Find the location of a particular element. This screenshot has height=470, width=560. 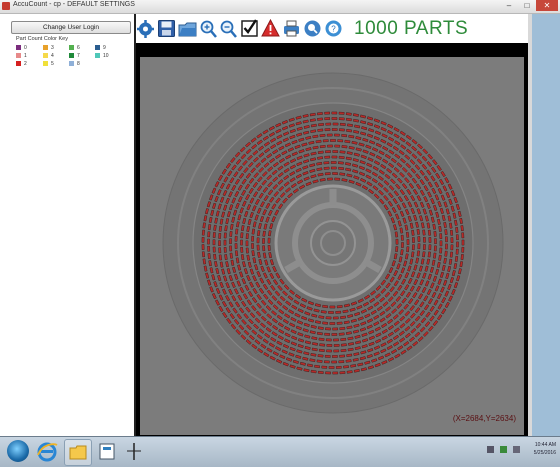

color-key-item-5: 5 is located at coordinates (56, 65).